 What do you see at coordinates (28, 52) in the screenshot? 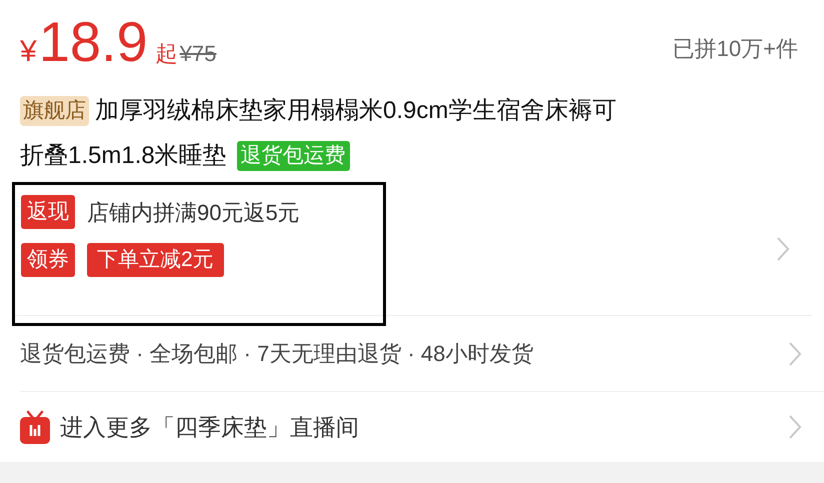
I see `currency-symbol: ¥` at bounding box center [28, 52].